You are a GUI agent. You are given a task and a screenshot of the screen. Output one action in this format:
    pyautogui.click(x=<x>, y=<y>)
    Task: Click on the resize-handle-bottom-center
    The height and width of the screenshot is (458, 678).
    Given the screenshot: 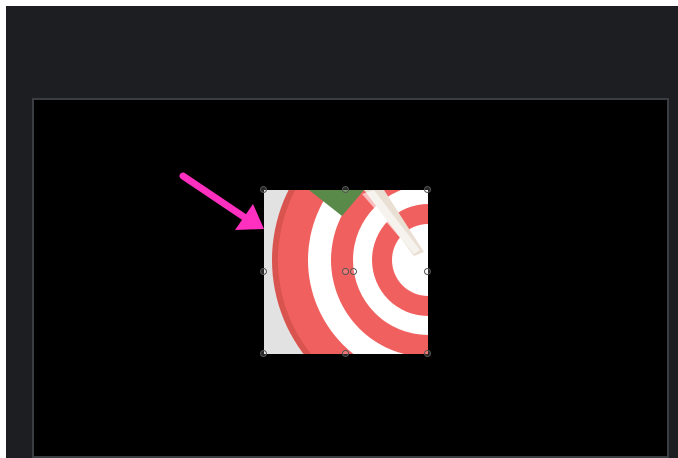 What is the action you would take?
    pyautogui.click(x=345, y=353)
    